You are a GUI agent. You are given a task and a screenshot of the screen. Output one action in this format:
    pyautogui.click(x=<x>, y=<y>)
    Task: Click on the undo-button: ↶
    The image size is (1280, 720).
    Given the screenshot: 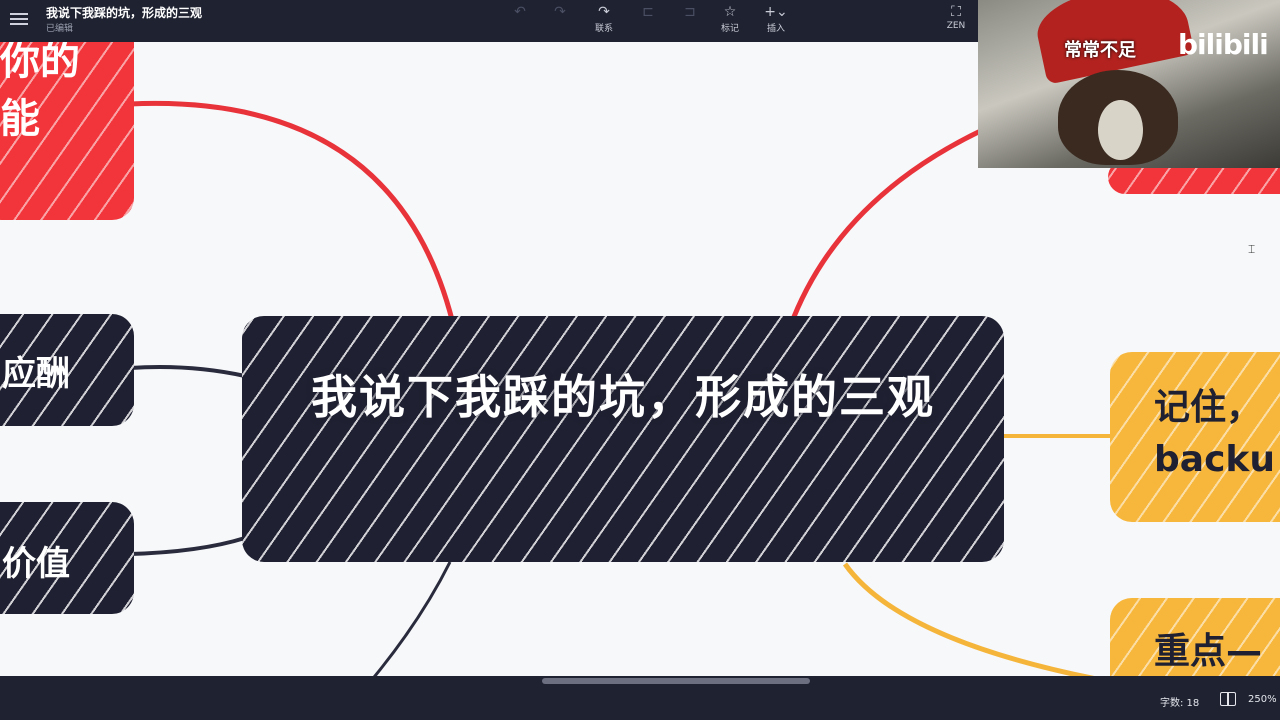 What is the action you would take?
    pyautogui.click(x=520, y=12)
    